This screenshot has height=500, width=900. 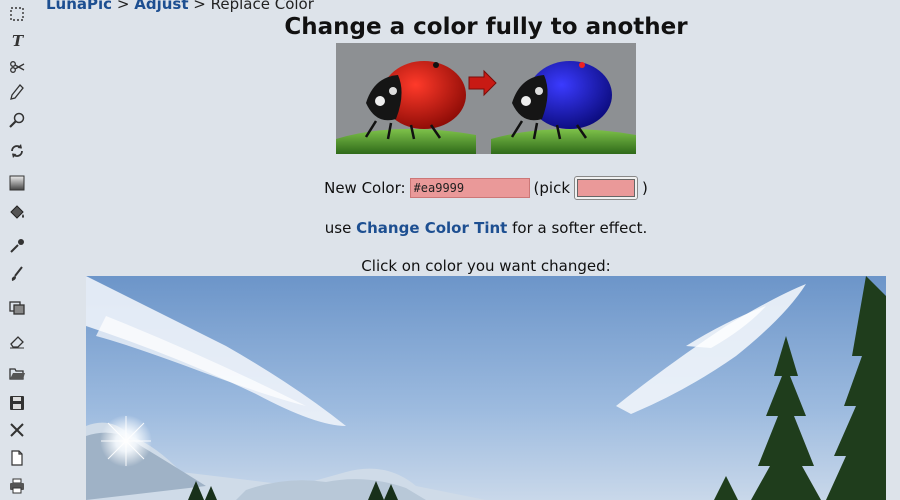 What do you see at coordinates (431, 228) in the screenshot?
I see `change-color-tint-link: Change Color Tint` at bounding box center [431, 228].